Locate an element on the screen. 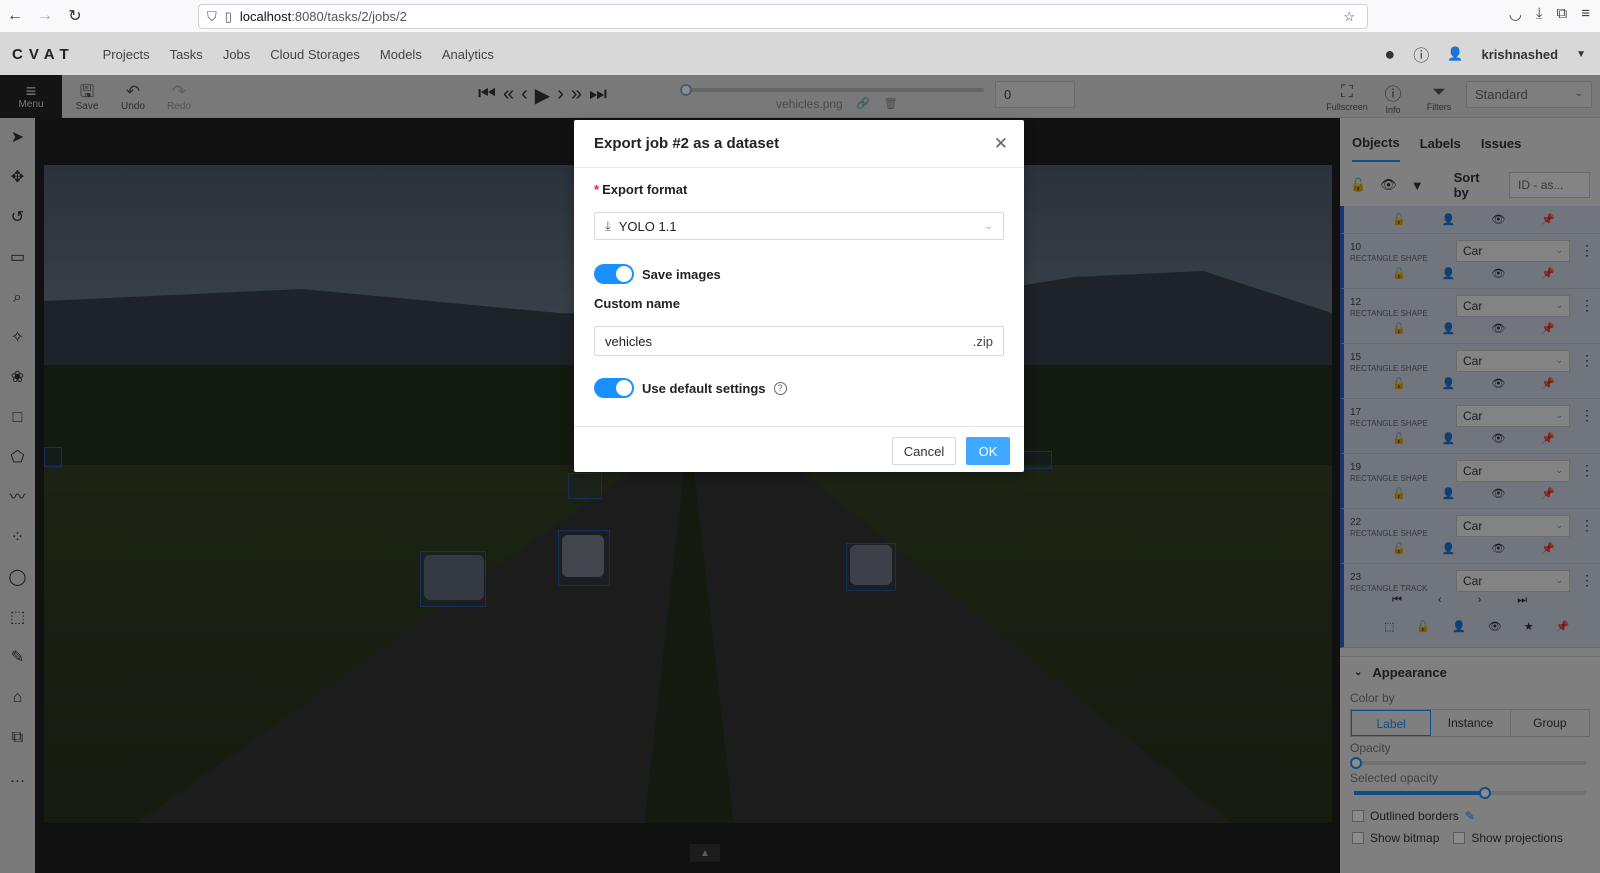 The height and width of the screenshot is (873, 1600). forward-icon: → is located at coordinates (45, 16).